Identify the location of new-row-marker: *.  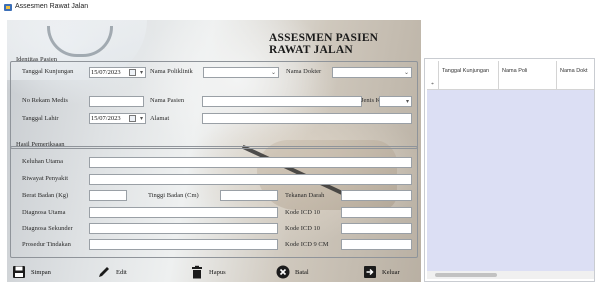
(433, 85).